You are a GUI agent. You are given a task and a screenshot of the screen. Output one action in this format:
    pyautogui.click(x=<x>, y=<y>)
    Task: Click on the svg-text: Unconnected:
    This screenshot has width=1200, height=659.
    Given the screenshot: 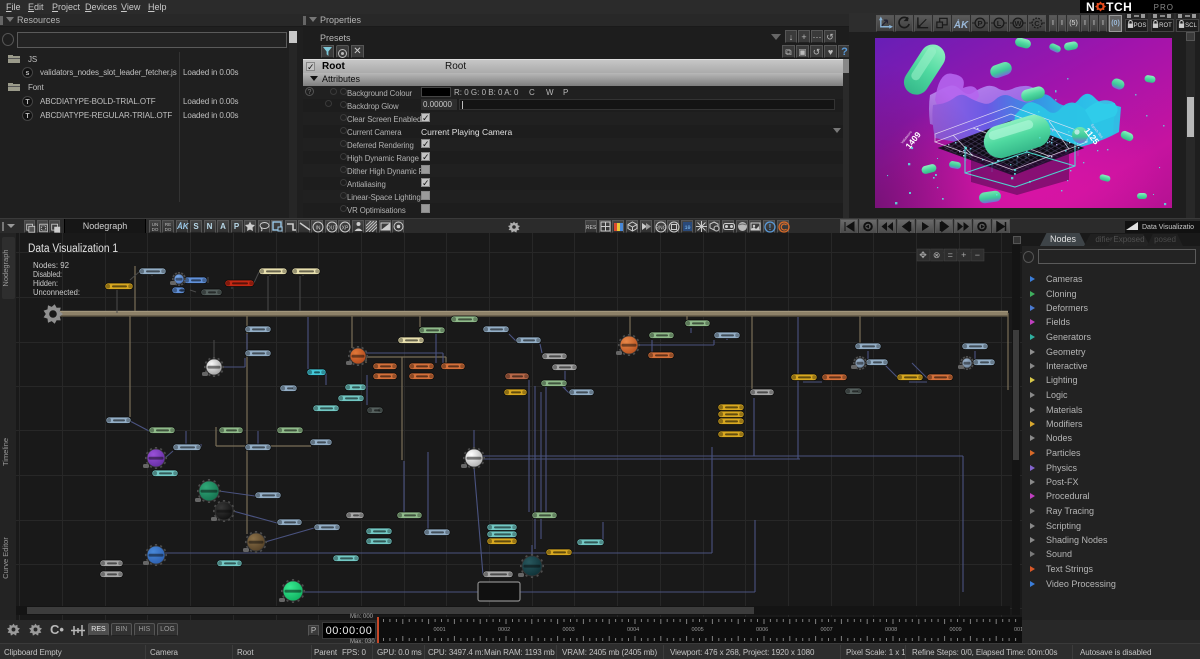 What is the action you would take?
    pyautogui.click(x=56, y=292)
    